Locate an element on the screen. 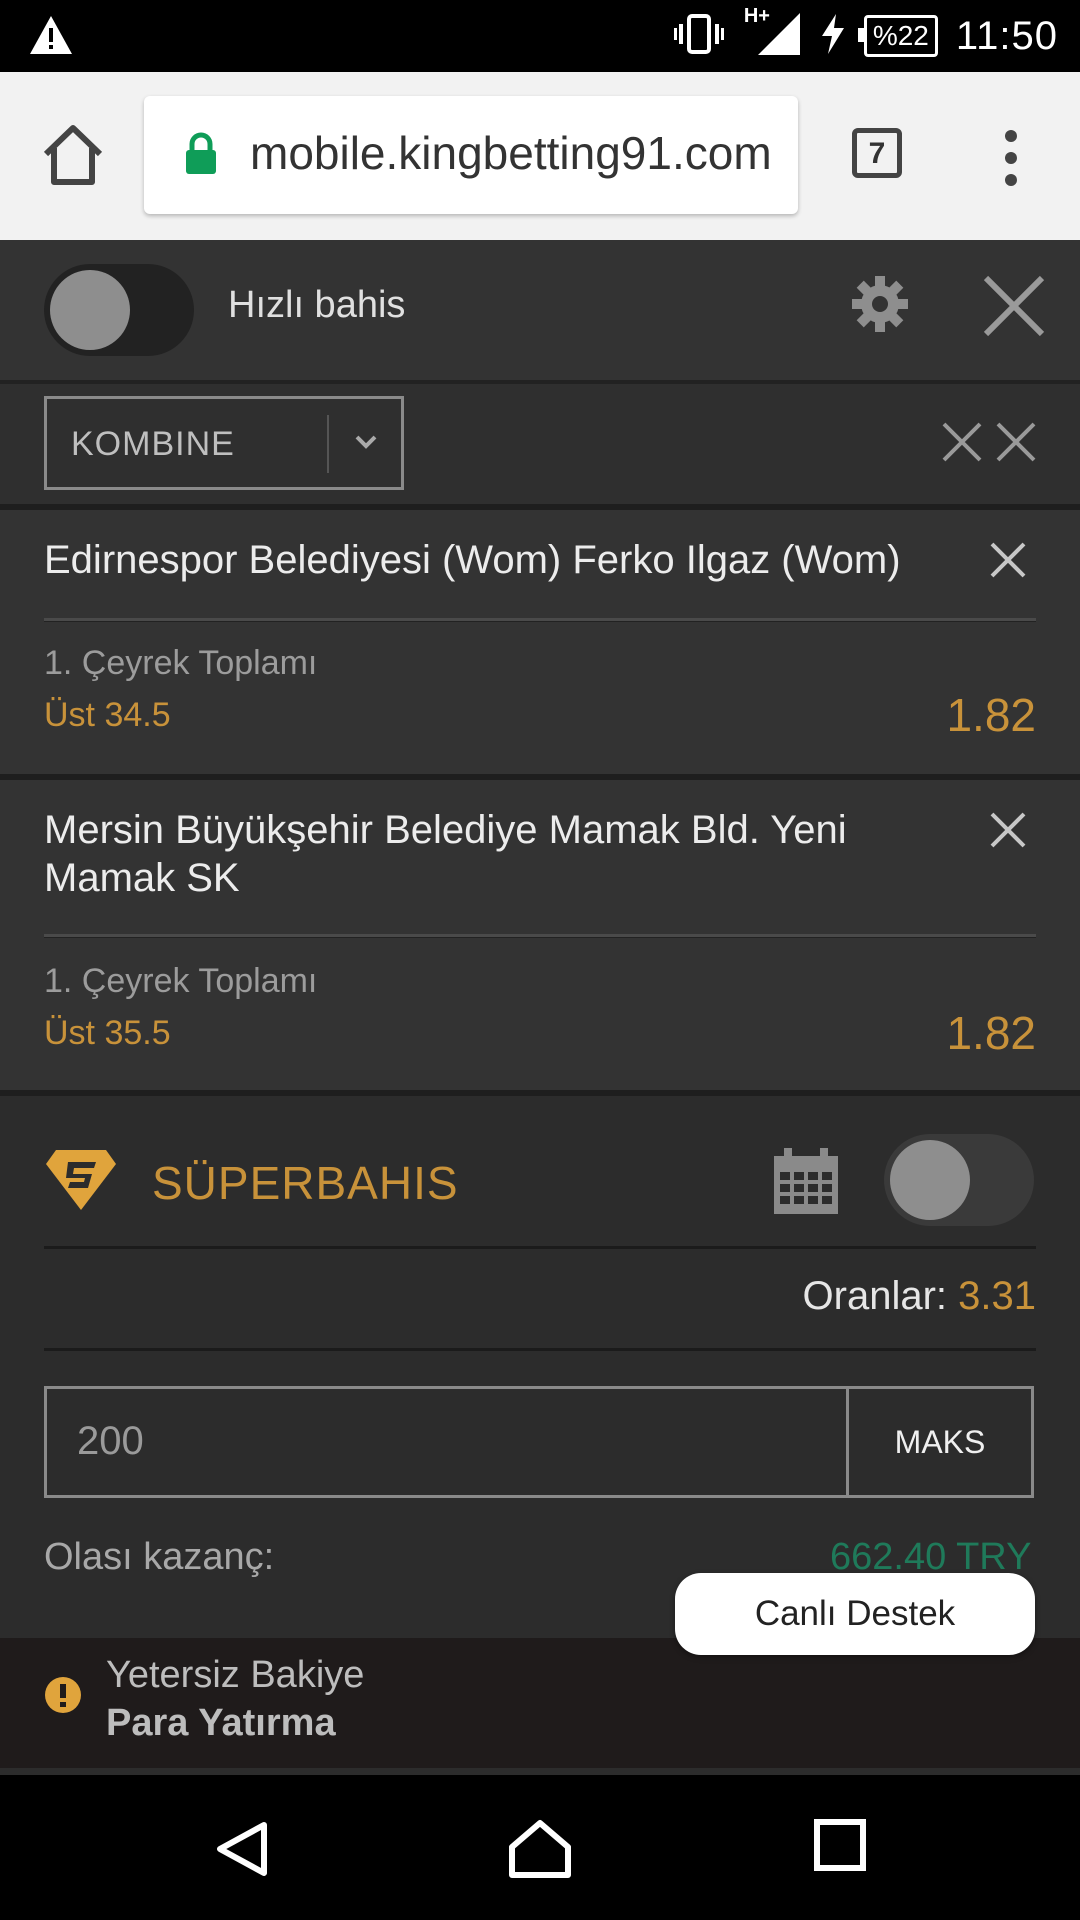 This screenshot has height=1920, width=1080. quick-bet-label: Hızlı bahis is located at coordinates (317, 305).